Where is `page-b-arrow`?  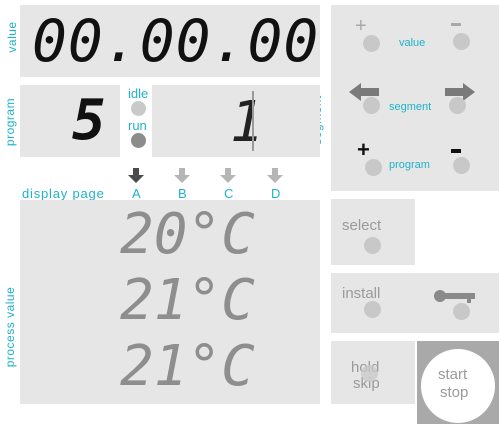 page-b-arrow is located at coordinates (182, 176).